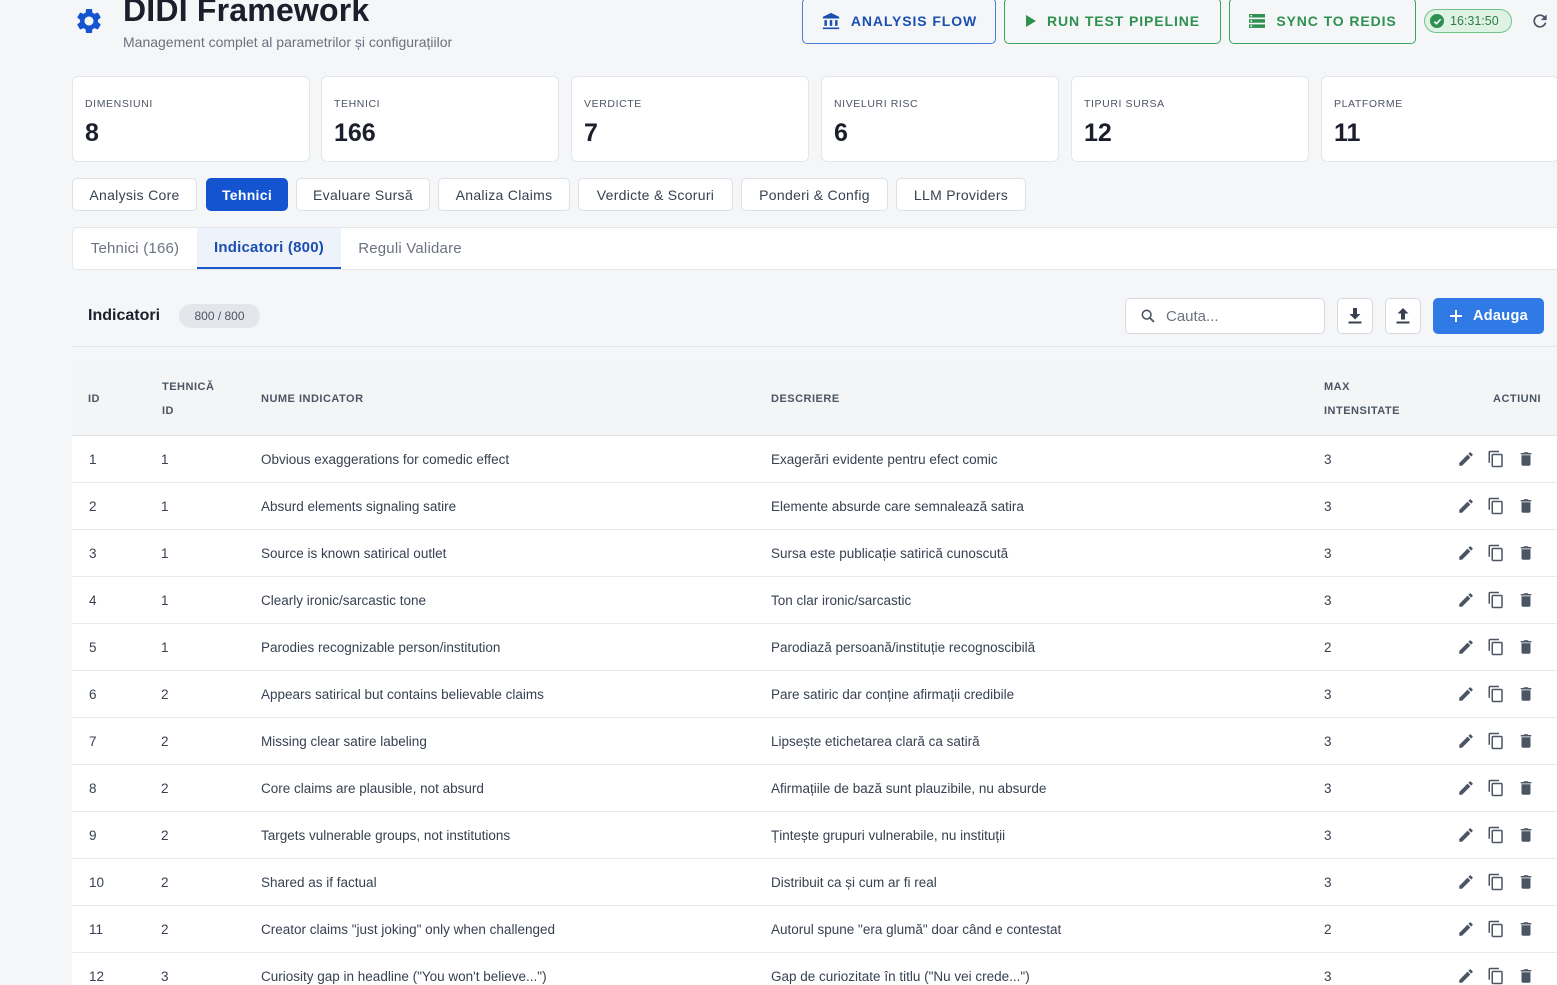  Describe the element at coordinates (94, 399) in the screenshot. I see `column-header-id: ID` at that location.